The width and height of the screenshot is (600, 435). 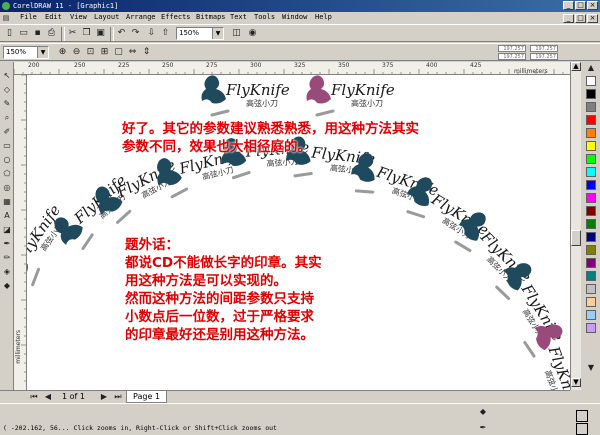 I want to click on zoom-level-select: 150% ▼, so click(x=200, y=33).